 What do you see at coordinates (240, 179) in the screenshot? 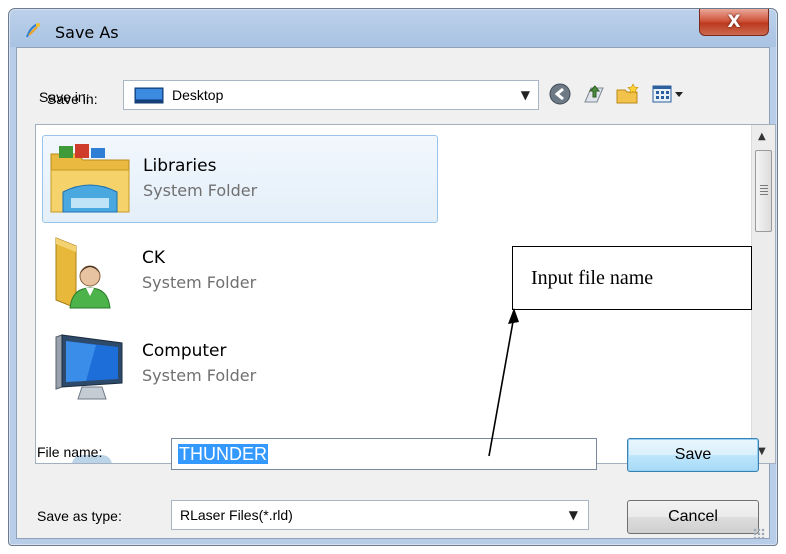
I see `list-item-libraries: Libraries System Folder` at bounding box center [240, 179].